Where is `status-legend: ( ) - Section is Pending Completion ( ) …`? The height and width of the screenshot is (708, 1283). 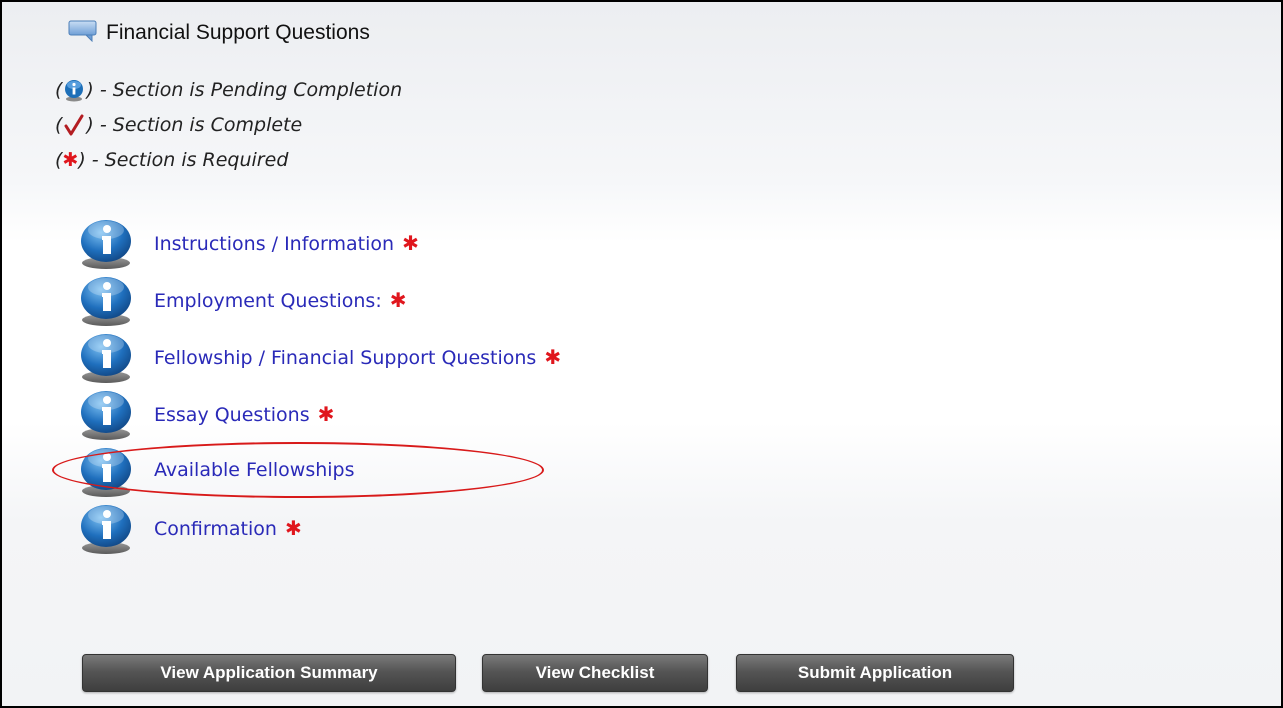 status-legend: ( ) - Section is Pending Completion ( ) … is located at coordinates (228, 124).